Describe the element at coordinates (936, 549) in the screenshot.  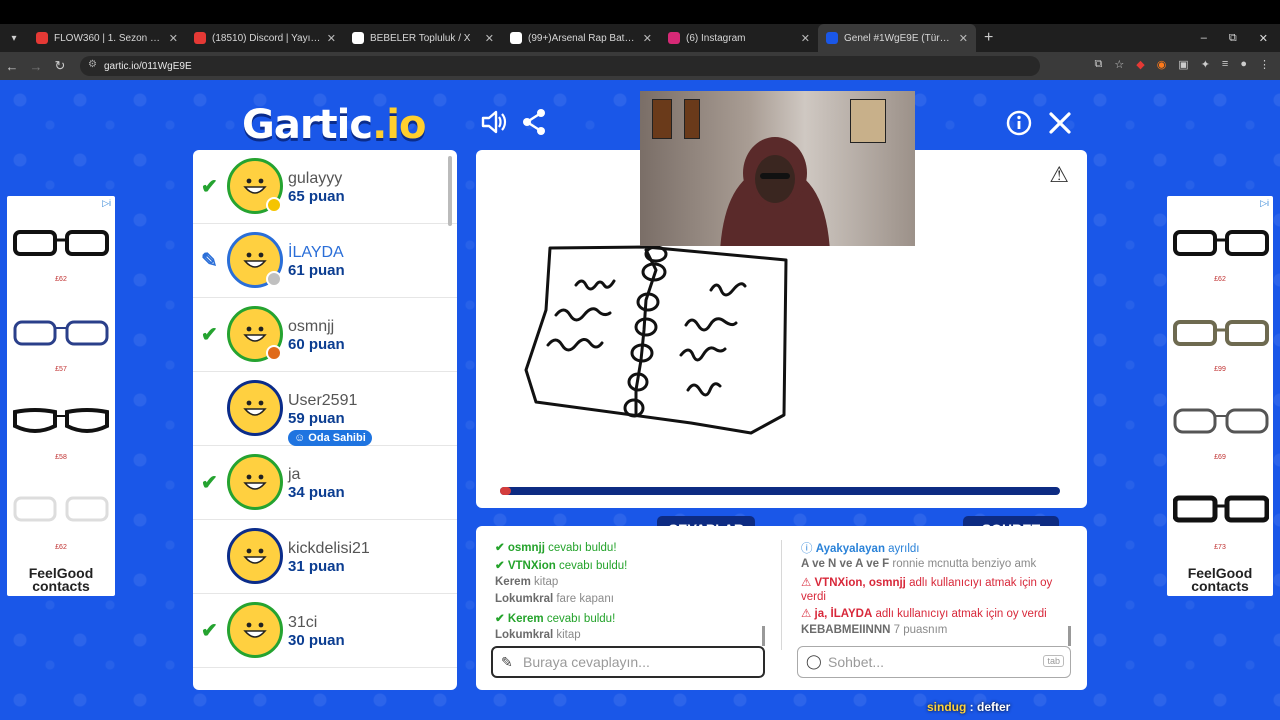
I see `chat-entry: ⓘ Ayakyalayan ayrıldı` at that location.